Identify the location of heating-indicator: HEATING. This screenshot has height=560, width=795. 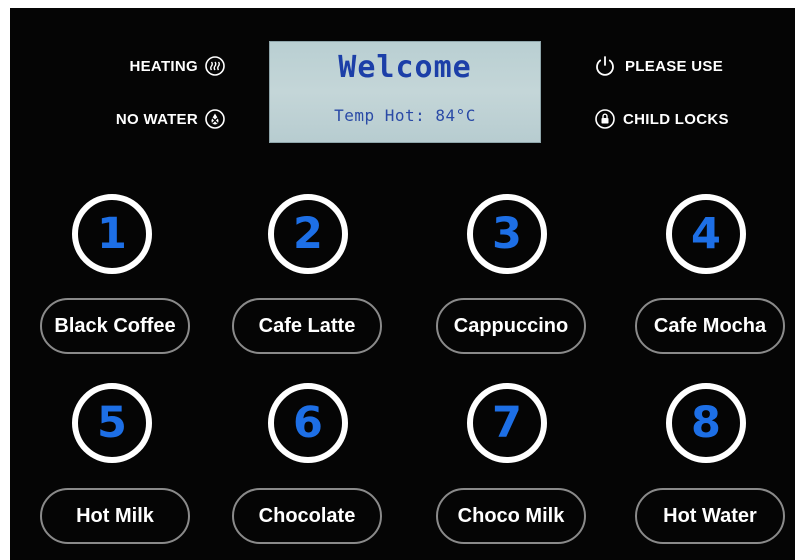
(135, 66).